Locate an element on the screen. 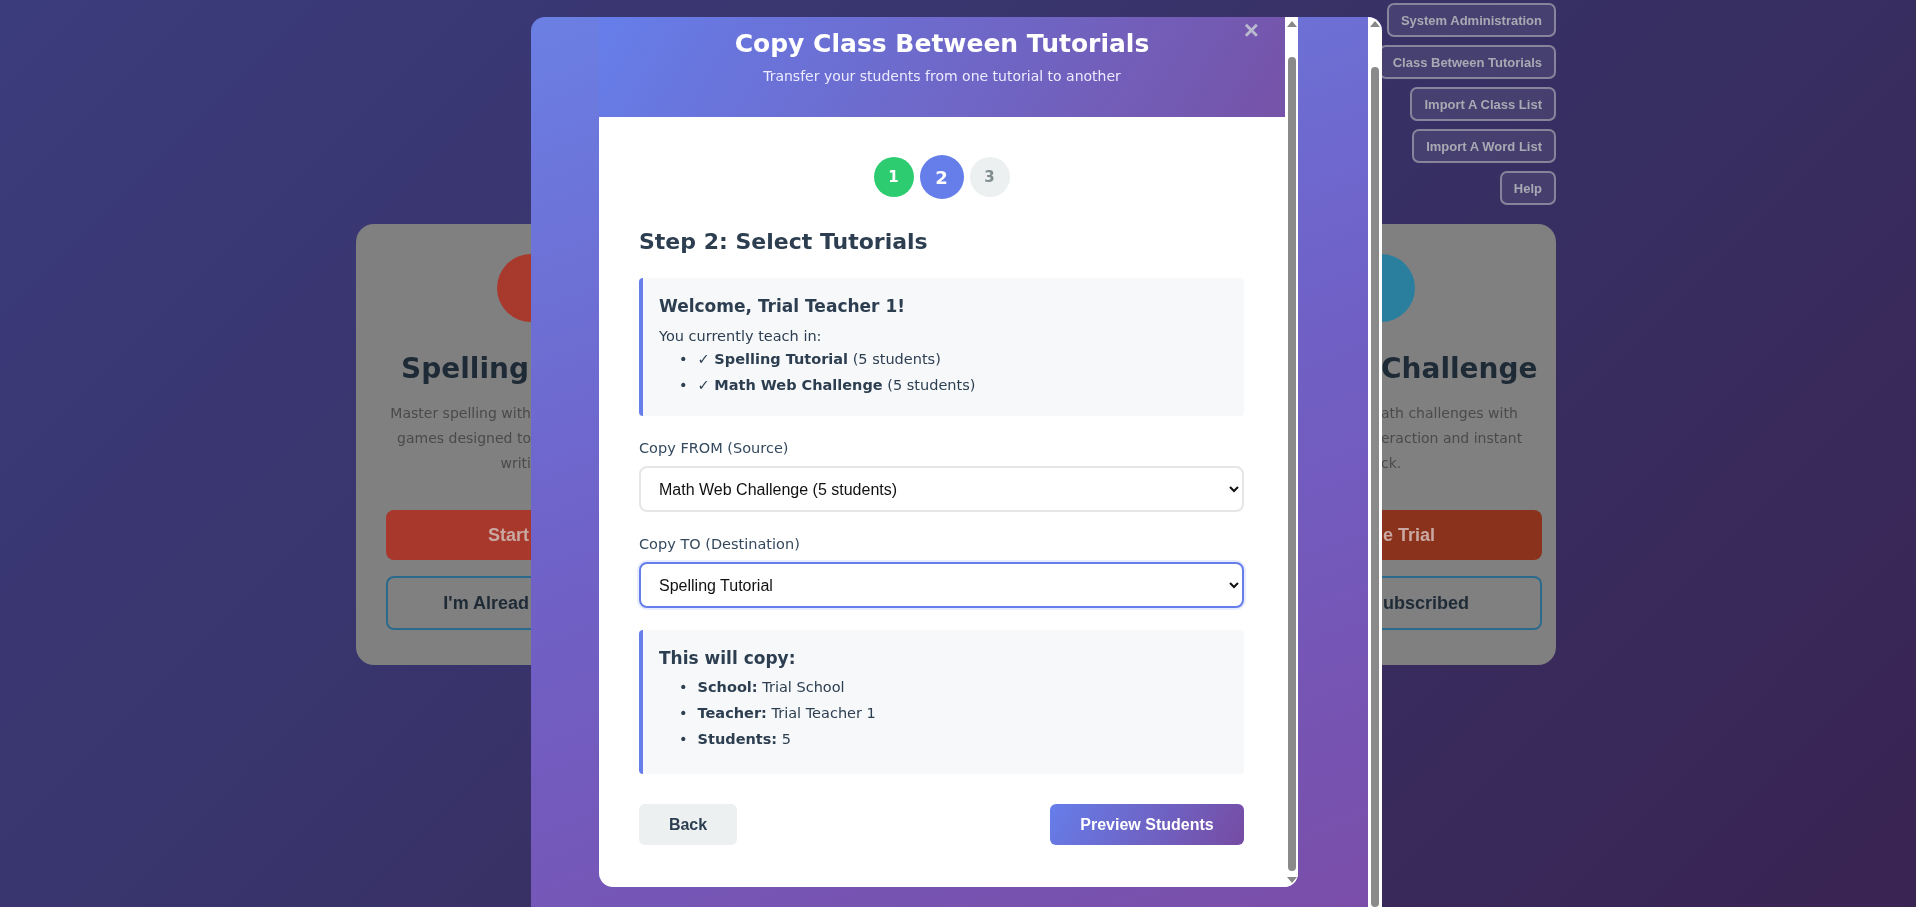  nav-button: System Administration is located at coordinates (1471, 20).